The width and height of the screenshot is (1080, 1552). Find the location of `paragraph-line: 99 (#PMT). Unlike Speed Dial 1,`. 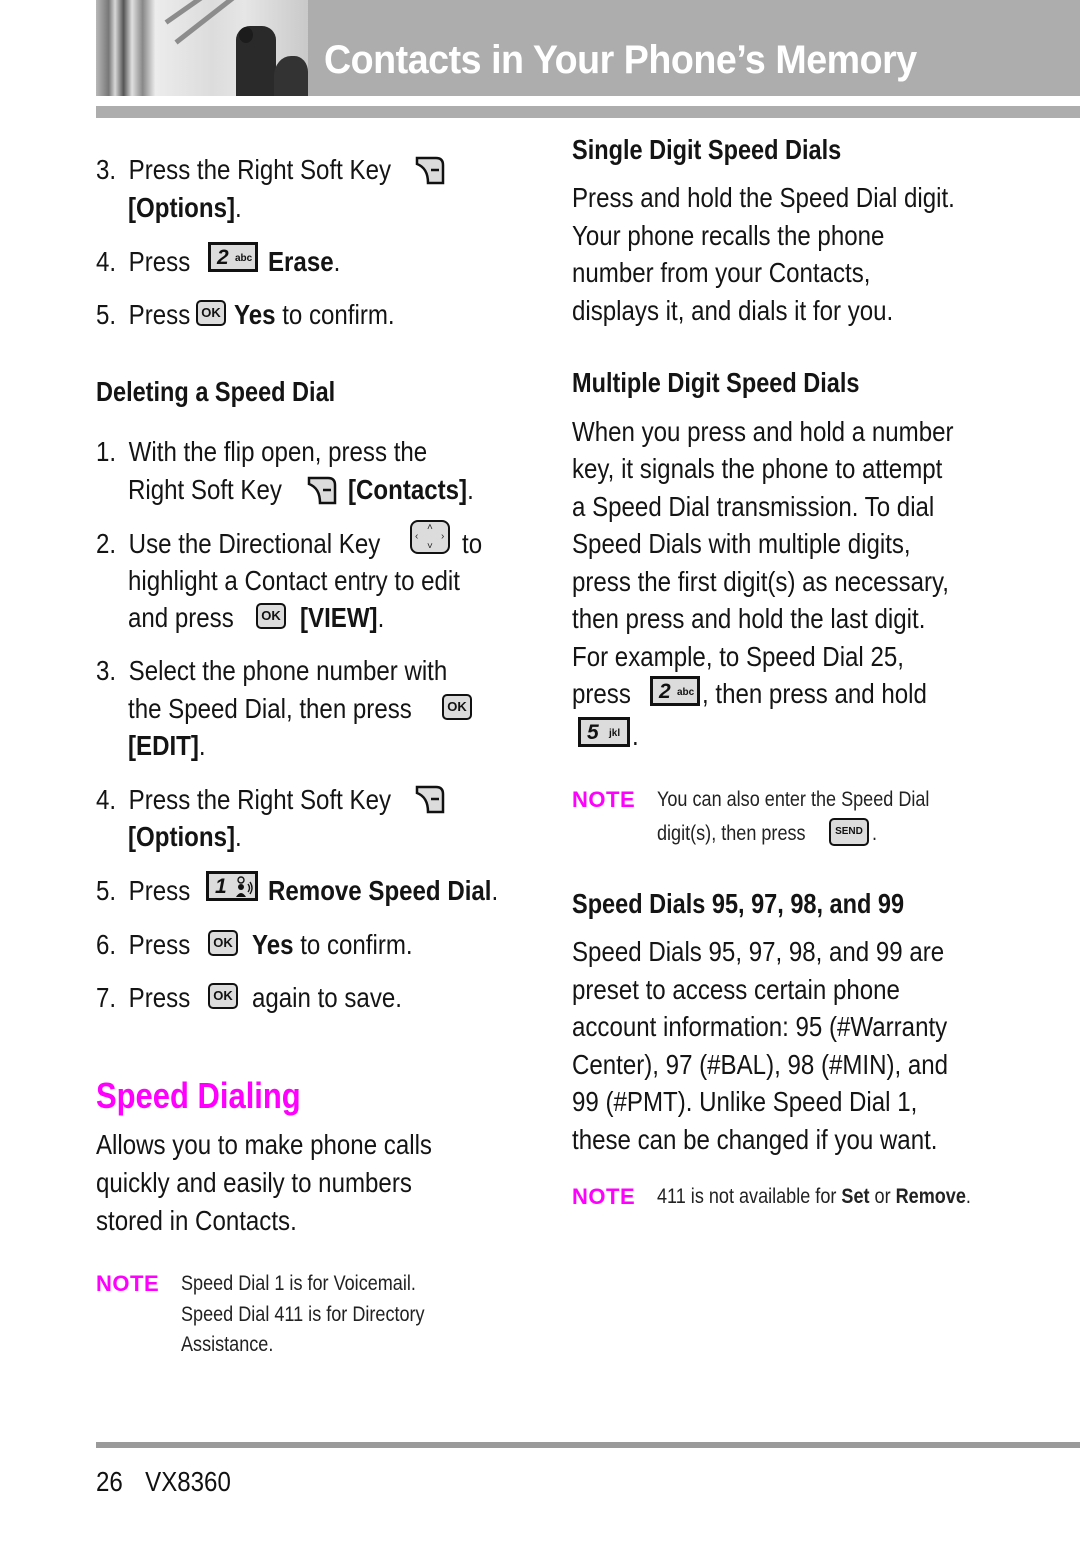

paragraph-line: 99 (#PMT). Unlike Speed Dial 1, is located at coordinates (745, 1101).